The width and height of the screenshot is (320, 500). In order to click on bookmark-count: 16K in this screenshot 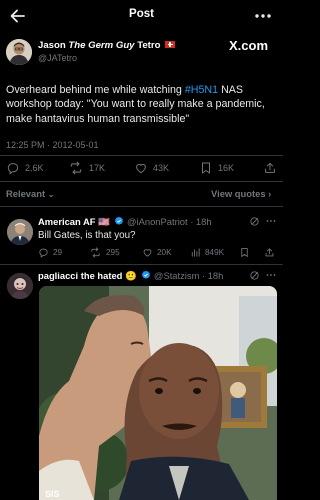, I will do `click(226, 168)`.